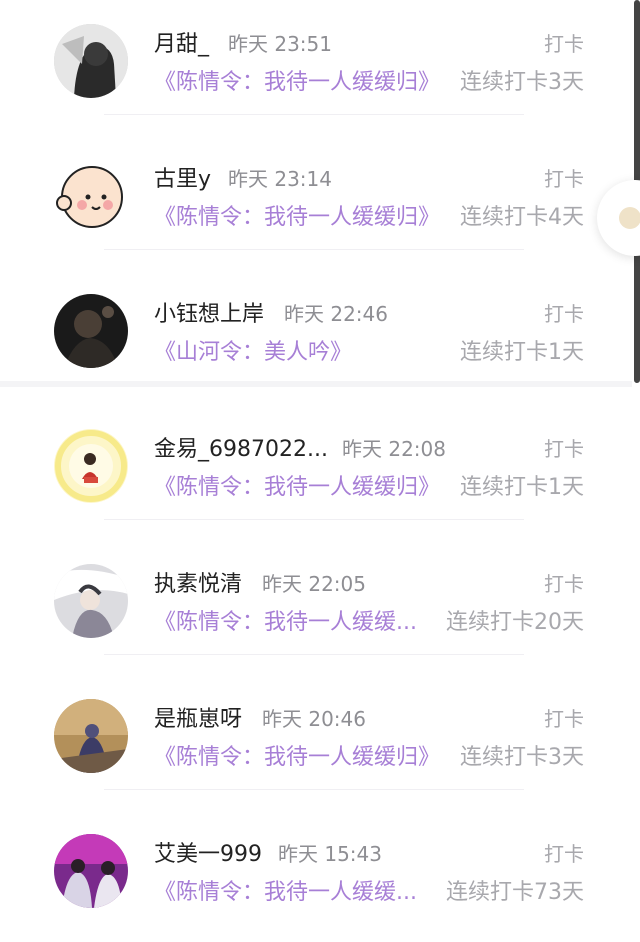  I want to click on streak-count: 连续打卡73天, so click(515, 892).